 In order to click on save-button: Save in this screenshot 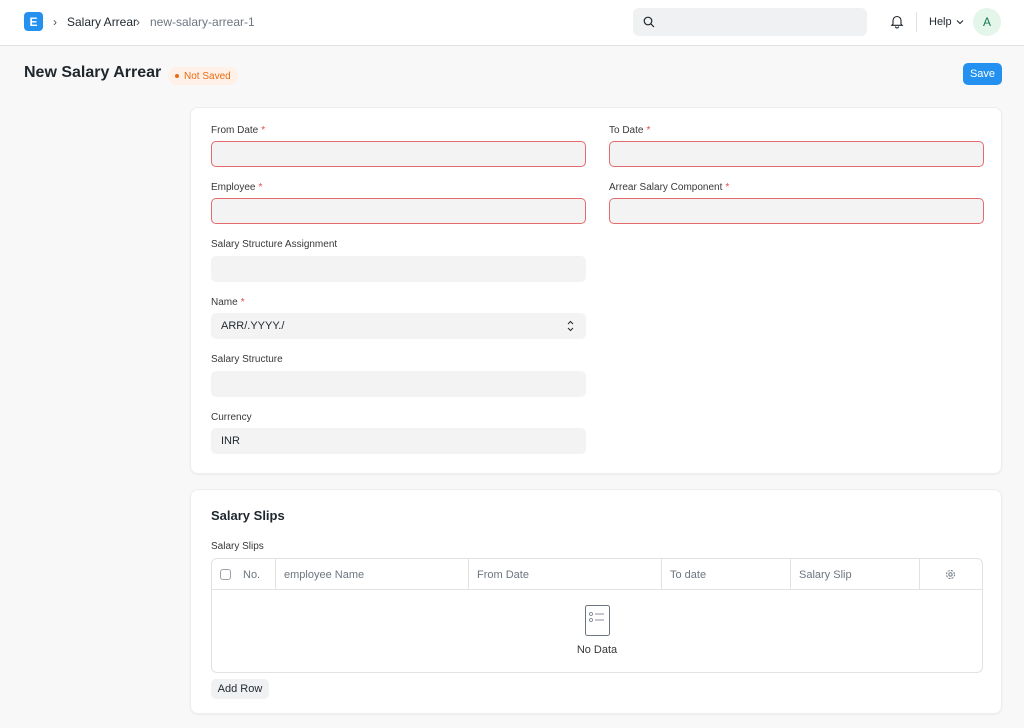, I will do `click(982, 74)`.